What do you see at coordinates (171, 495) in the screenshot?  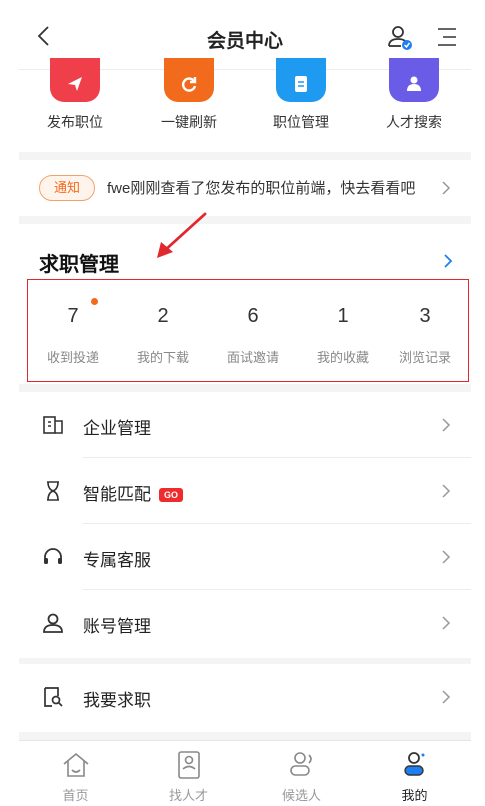 I see `go-badge: GO` at bounding box center [171, 495].